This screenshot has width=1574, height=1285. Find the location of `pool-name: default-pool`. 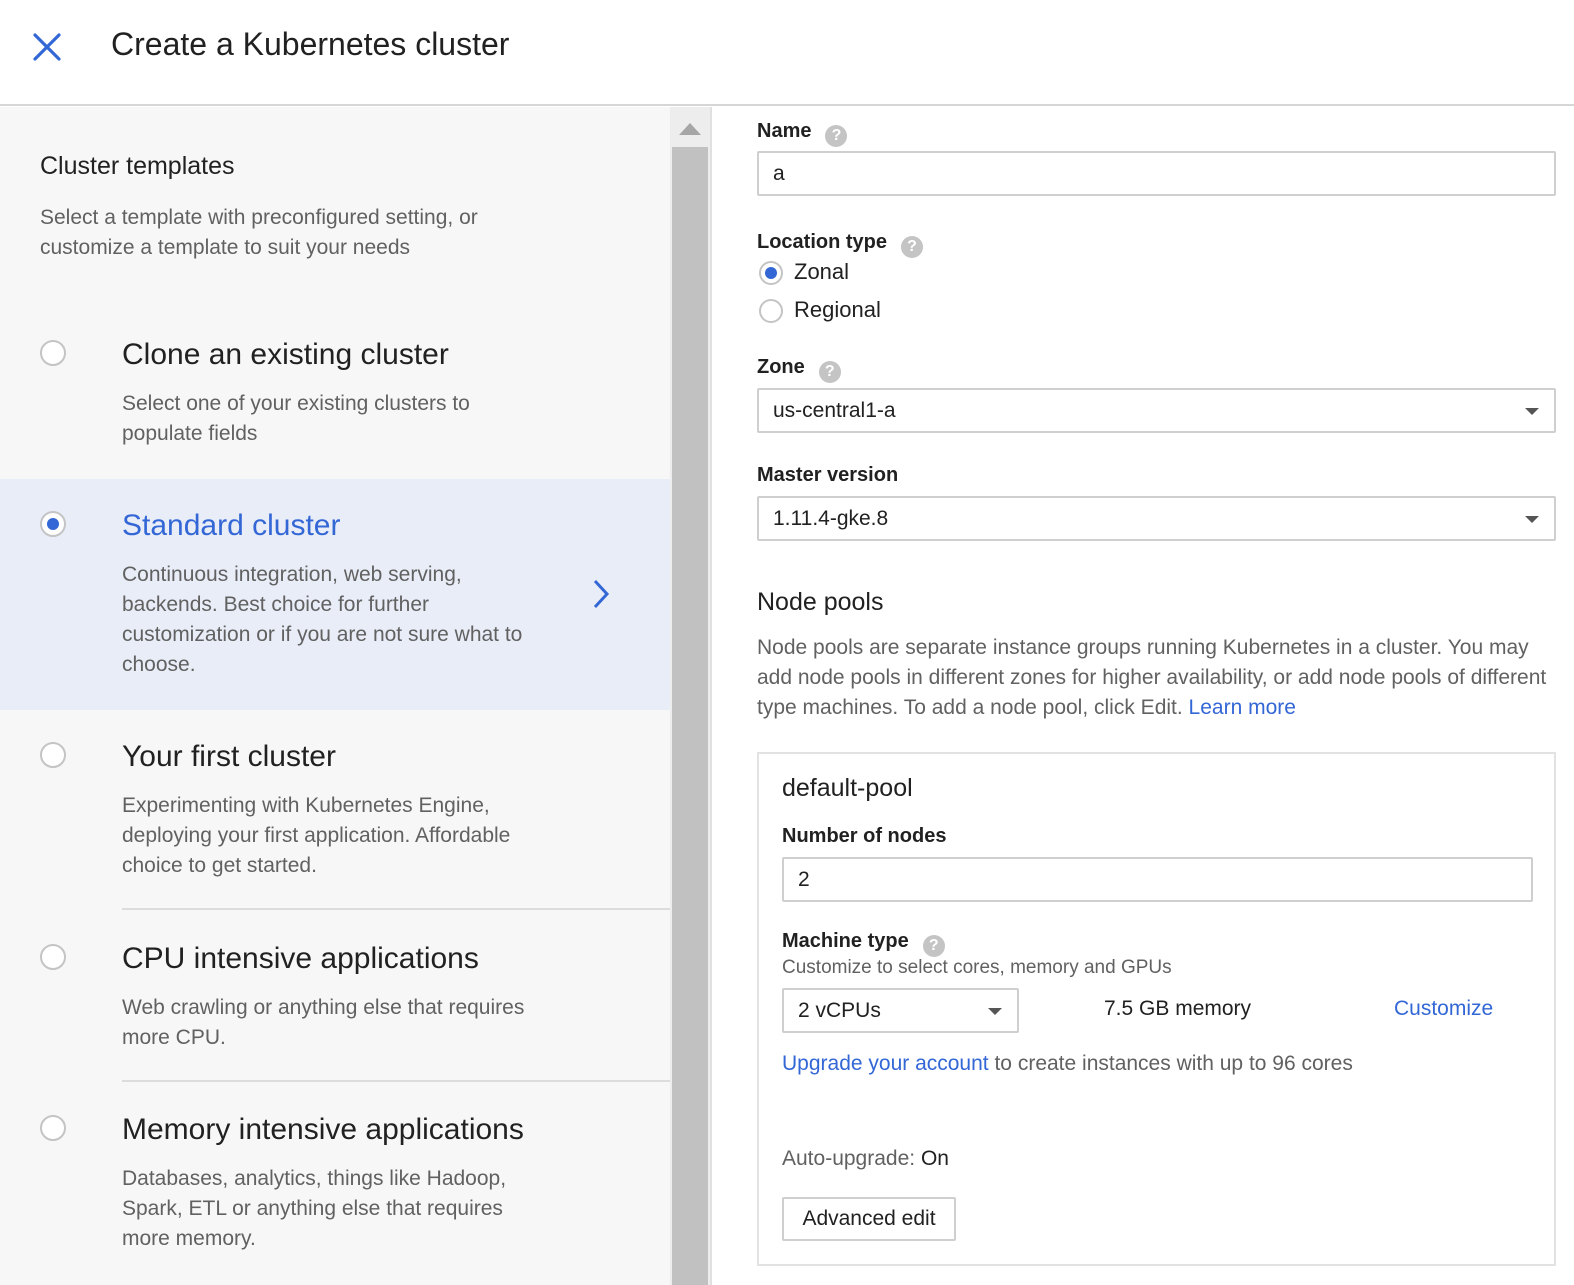

pool-name: default-pool is located at coordinates (847, 788).